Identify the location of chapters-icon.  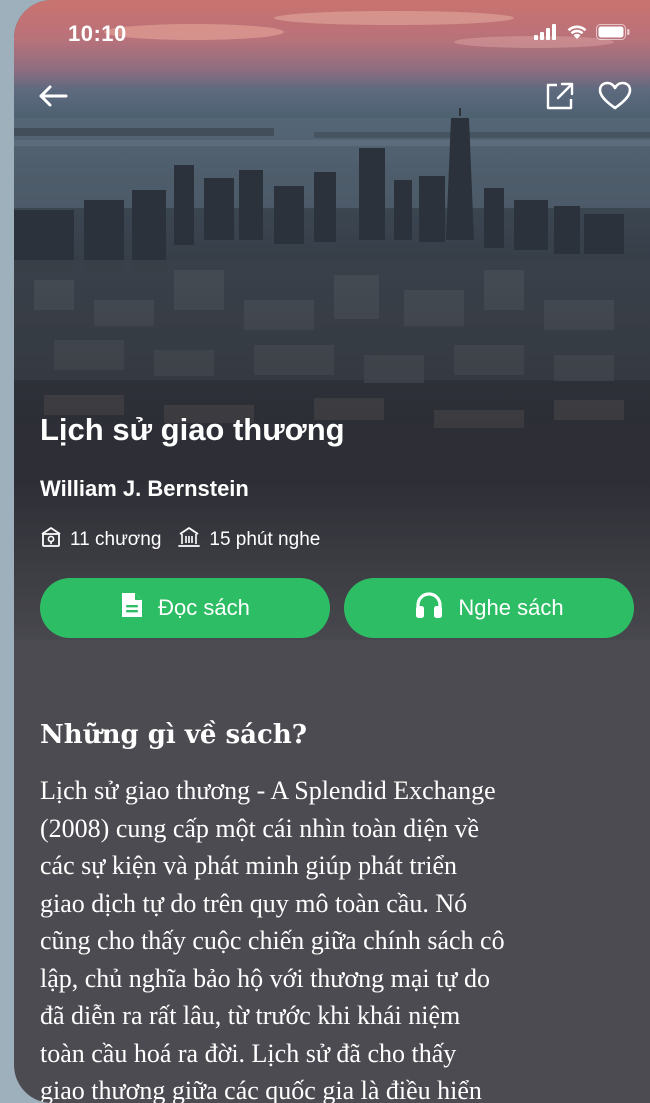
(51, 540).